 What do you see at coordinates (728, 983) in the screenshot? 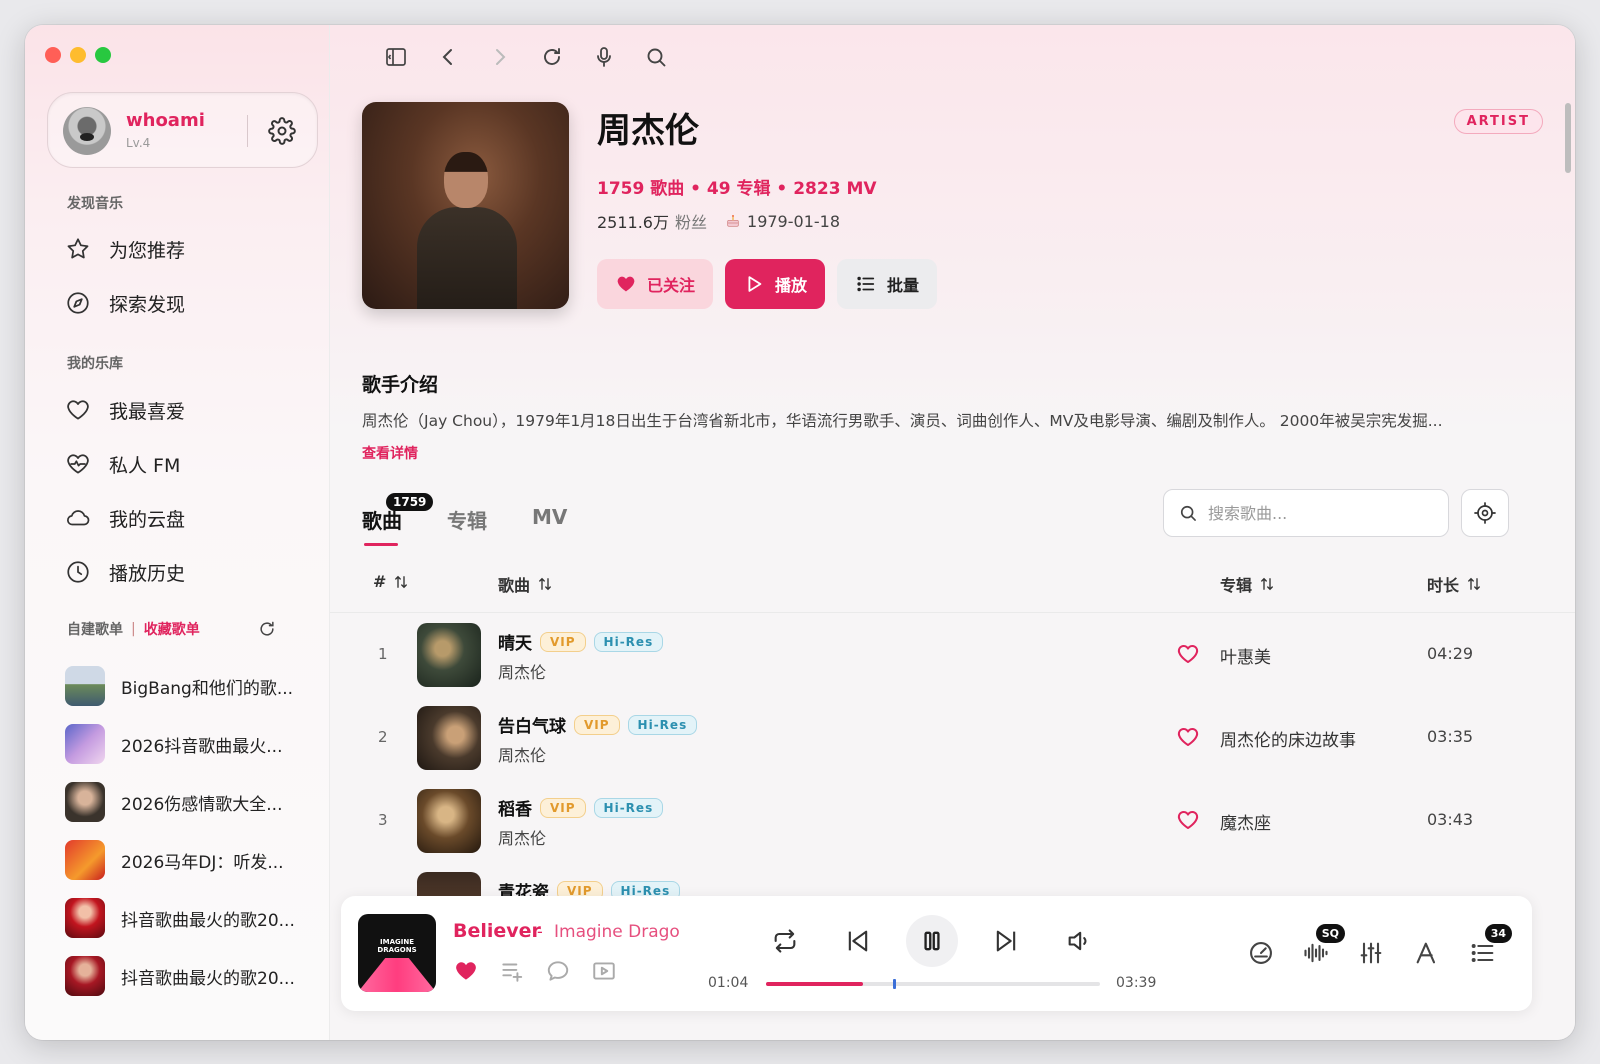
I see `current-time: 01:04` at bounding box center [728, 983].